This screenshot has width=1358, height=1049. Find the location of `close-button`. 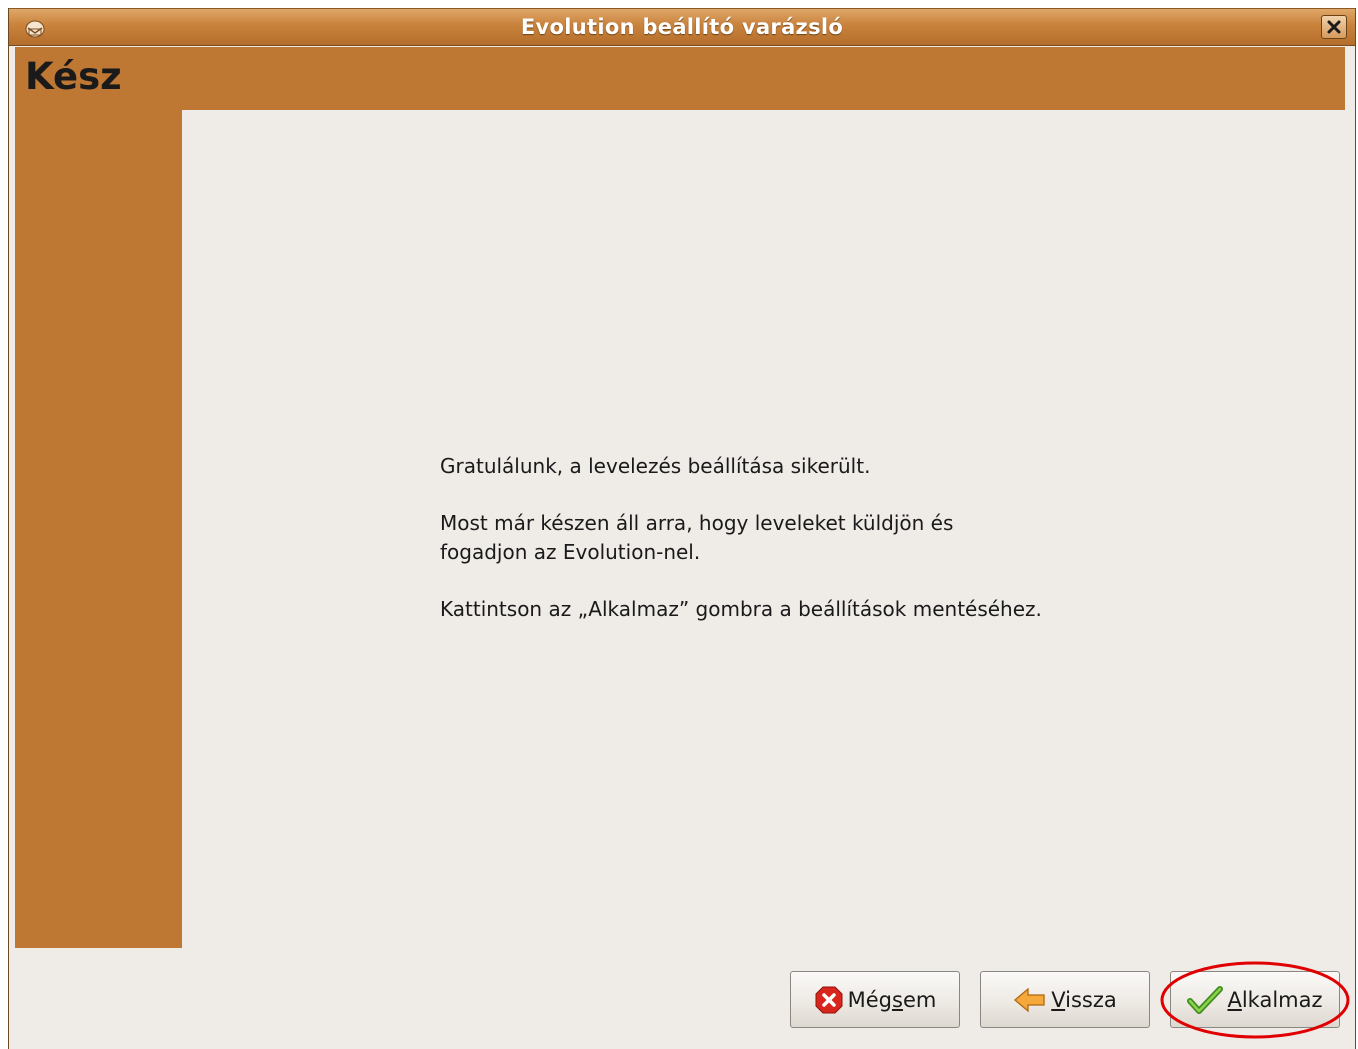

close-button is located at coordinates (1334, 27).